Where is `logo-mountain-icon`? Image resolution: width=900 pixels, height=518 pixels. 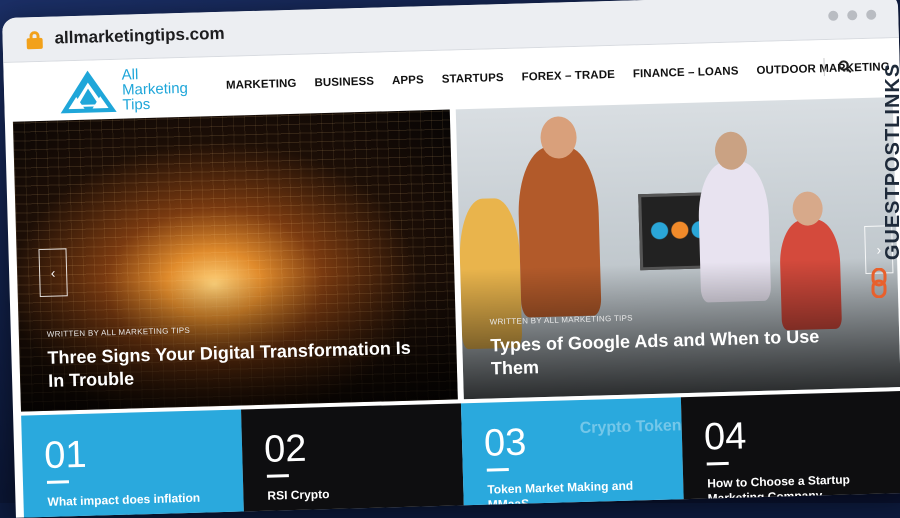
logo-mountain-icon is located at coordinates (88, 92).